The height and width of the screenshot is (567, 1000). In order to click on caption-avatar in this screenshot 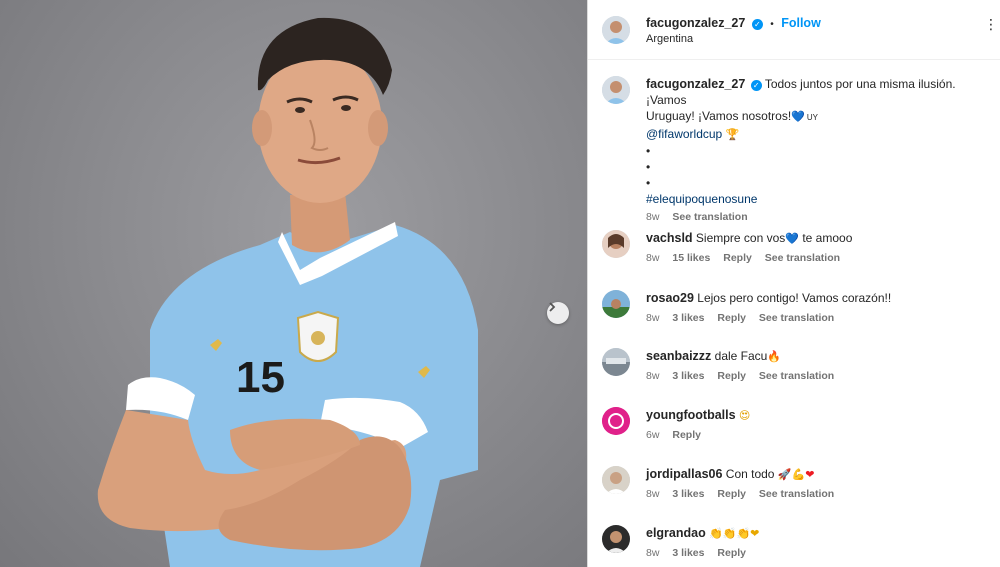, I will do `click(616, 90)`.